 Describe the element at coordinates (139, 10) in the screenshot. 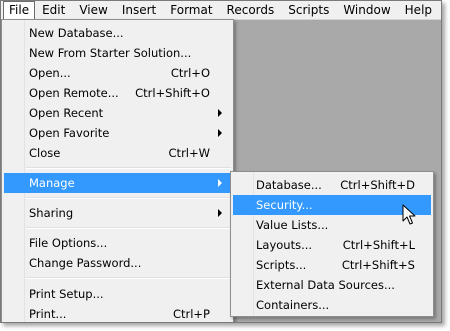

I see `menu-insert: Insert` at that location.